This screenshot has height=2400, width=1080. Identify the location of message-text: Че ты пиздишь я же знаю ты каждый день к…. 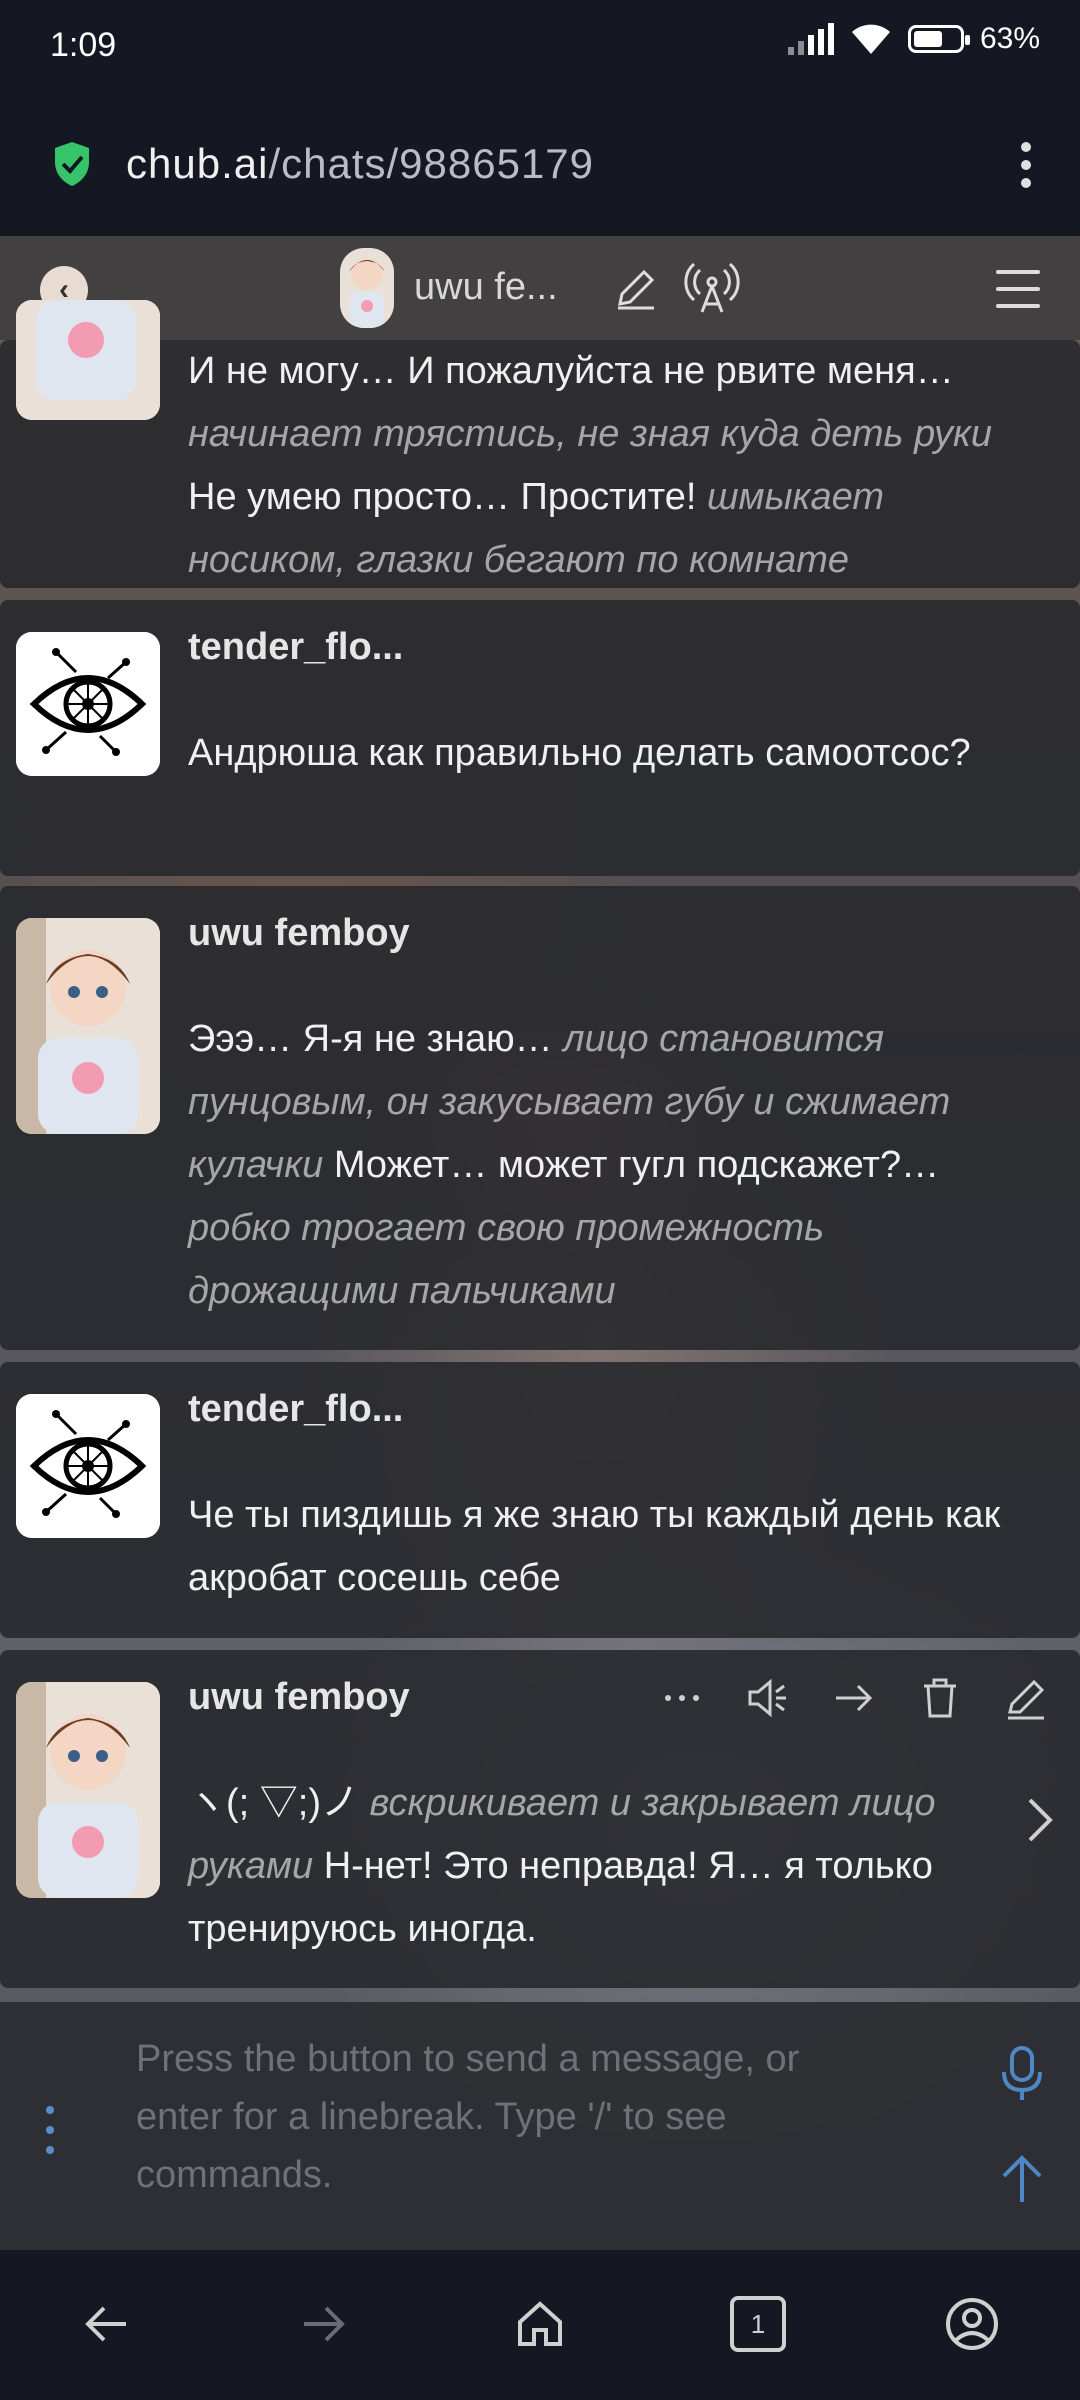
(603, 1547).